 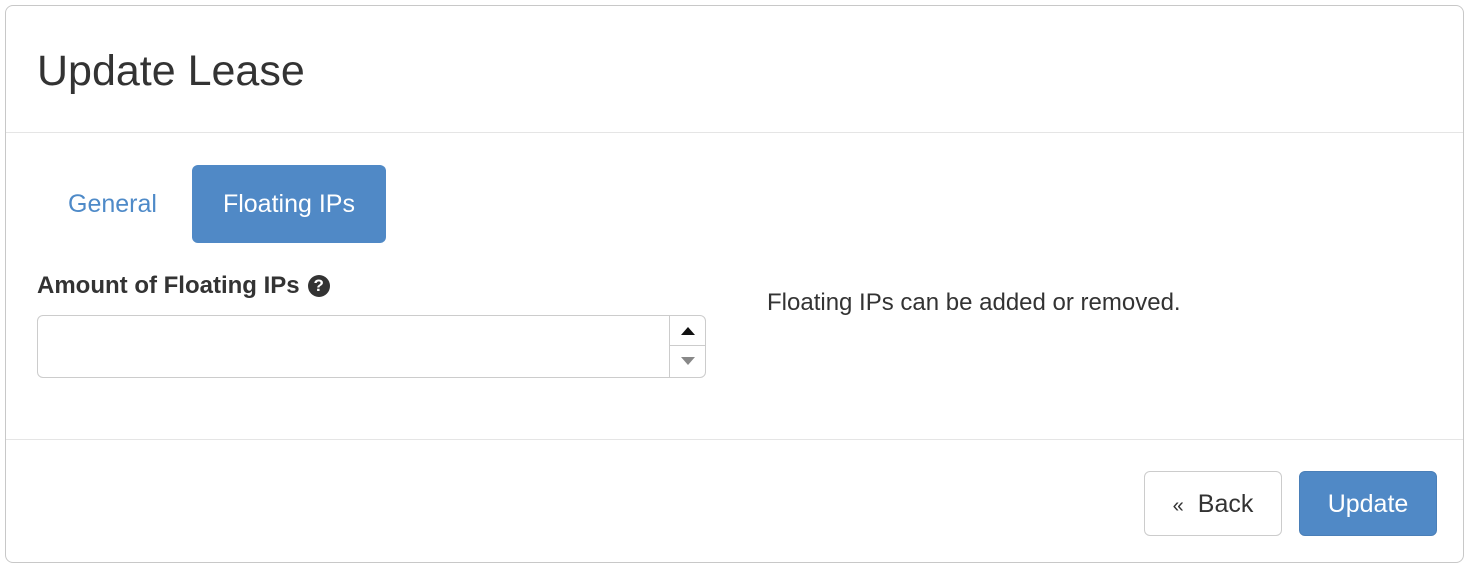 I want to click on caret-down-icon, so click(x=687, y=361).